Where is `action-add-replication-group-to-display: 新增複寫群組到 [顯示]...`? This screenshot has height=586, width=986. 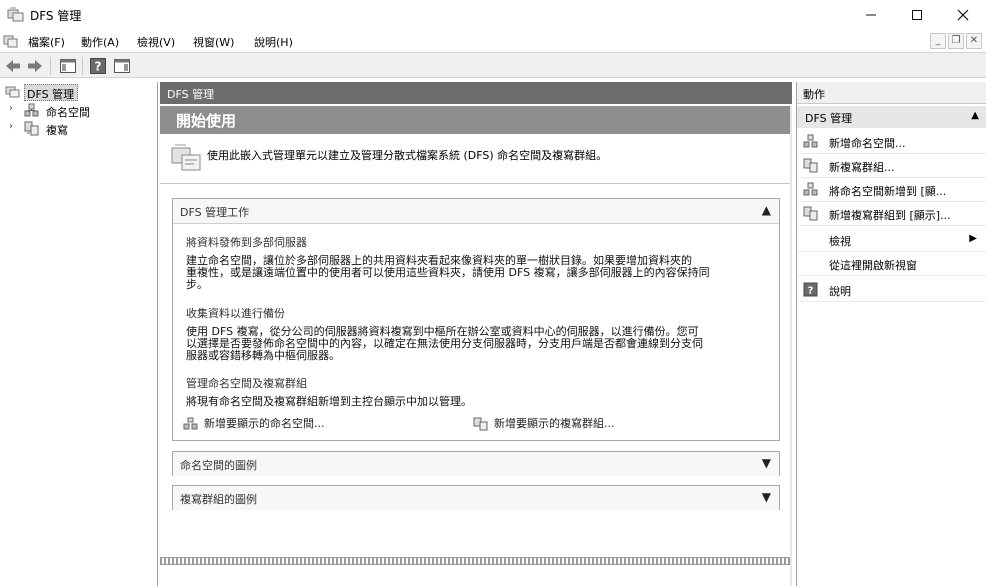
action-add-replication-group-to-display: 新增複寫群組到 [顯示]... is located at coordinates (891, 214).